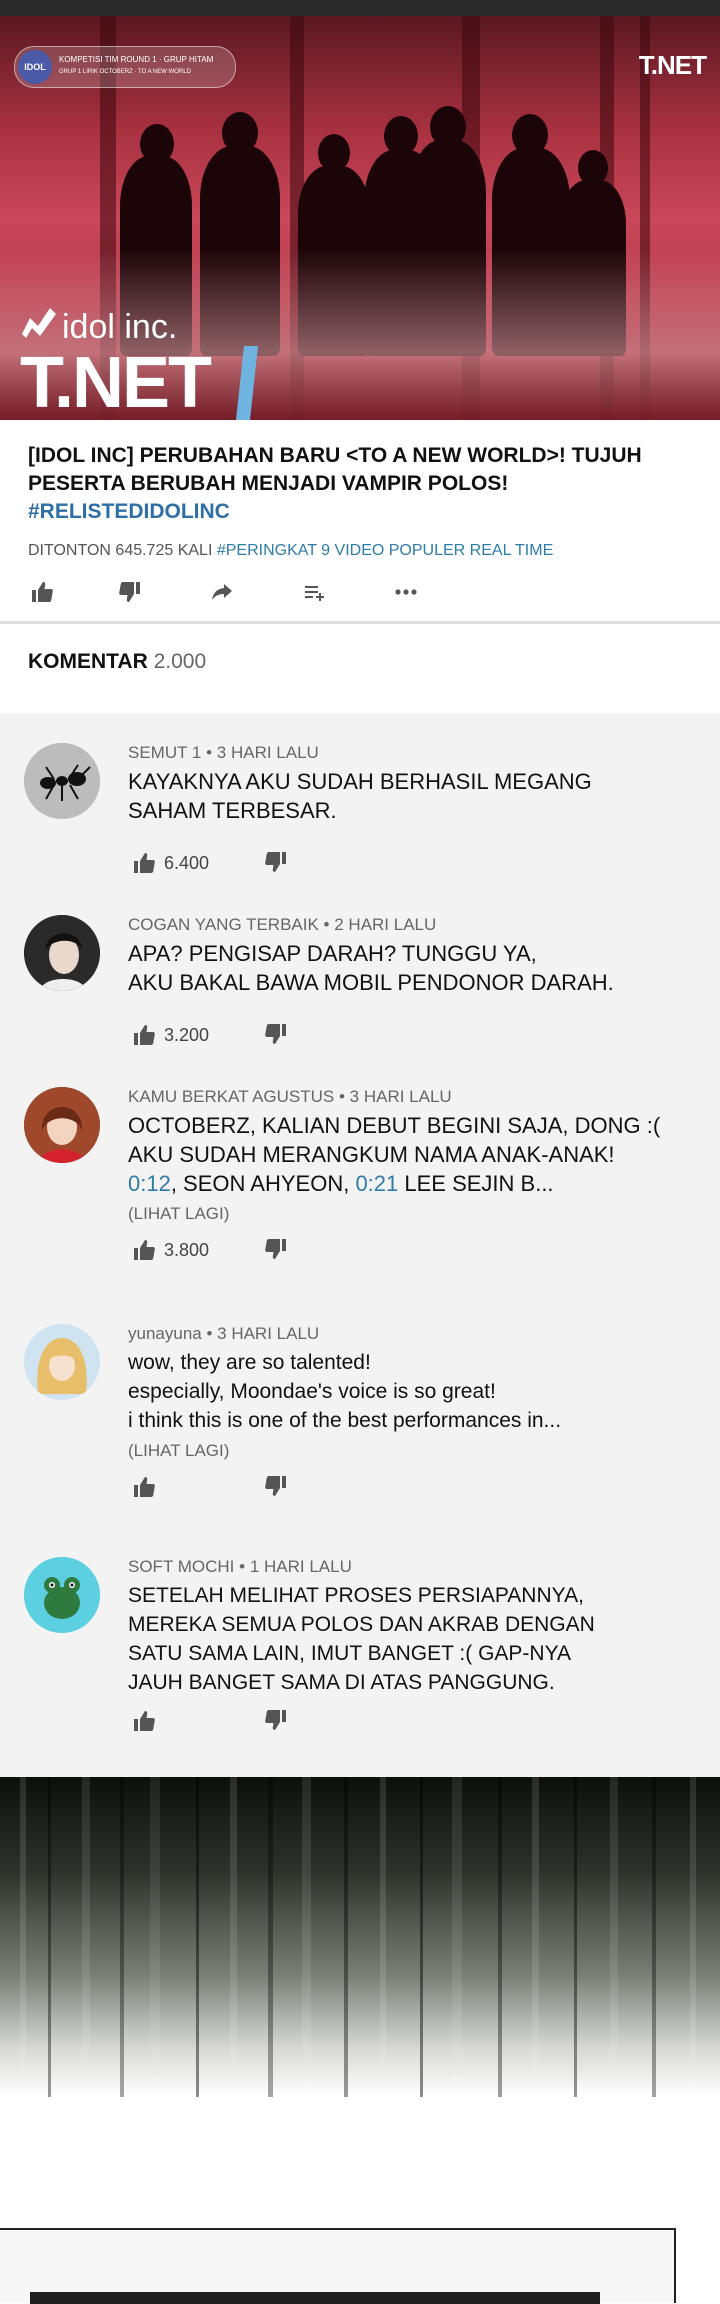 This screenshot has width=720, height=2304. Describe the element at coordinates (231, 1096) in the screenshot. I see `comment-author: KAMU BERKAT AGUSTUS` at that location.